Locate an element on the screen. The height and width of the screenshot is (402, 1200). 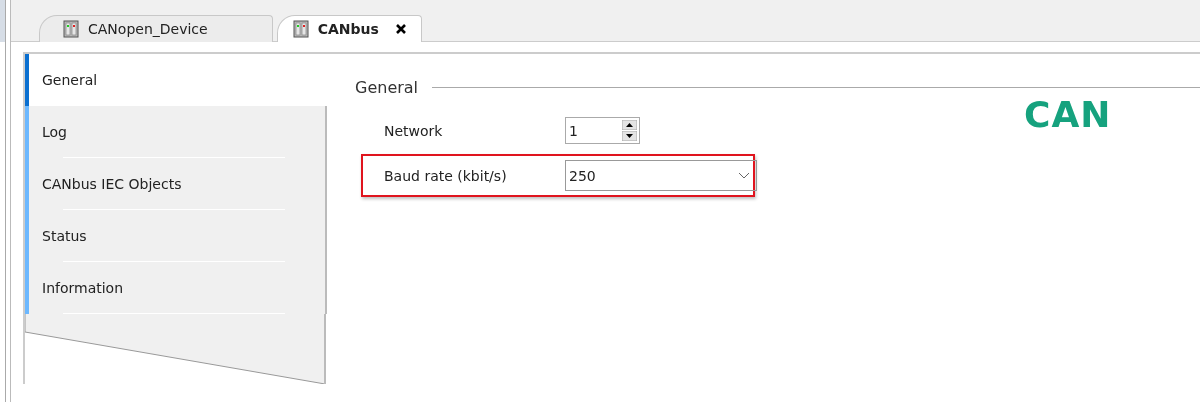
baud-rate-dropdown: 250 is located at coordinates (661, 175).